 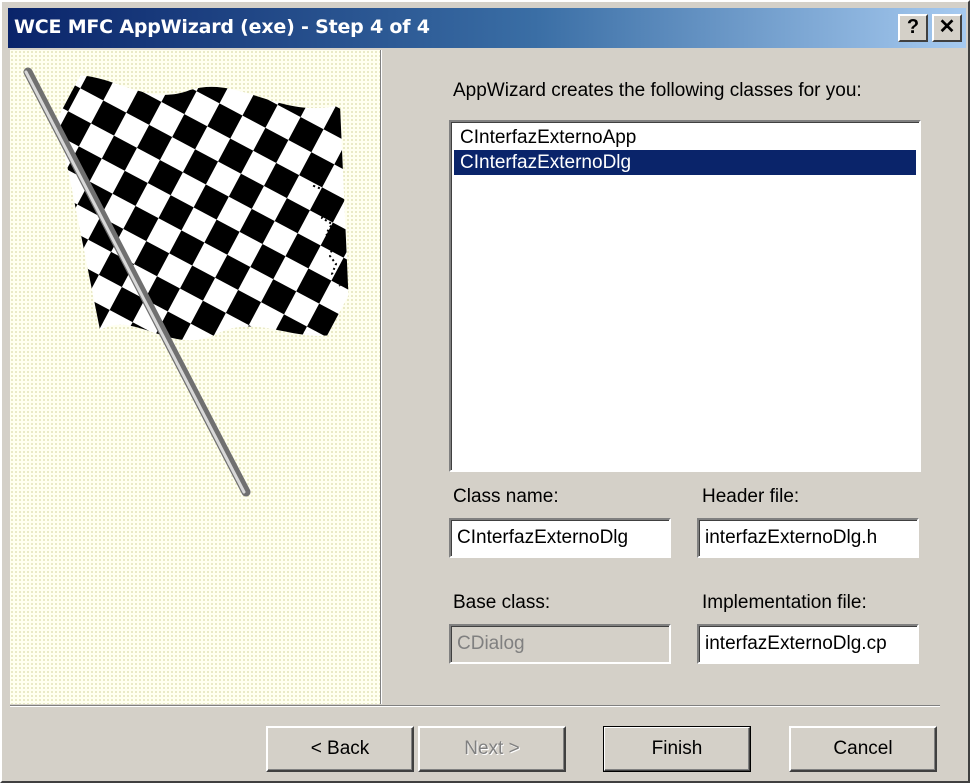 What do you see at coordinates (863, 749) in the screenshot?
I see `cancel-button: Cancel` at bounding box center [863, 749].